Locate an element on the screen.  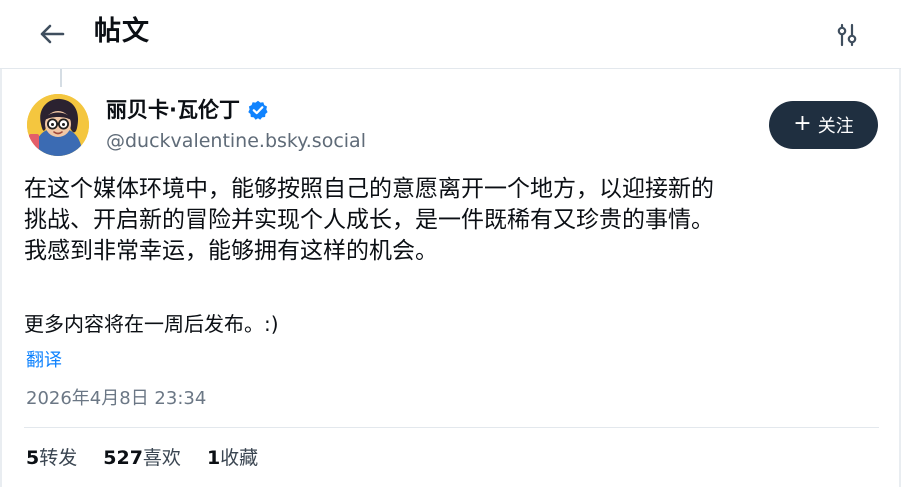
thread-settings-button is located at coordinates (847, 35).